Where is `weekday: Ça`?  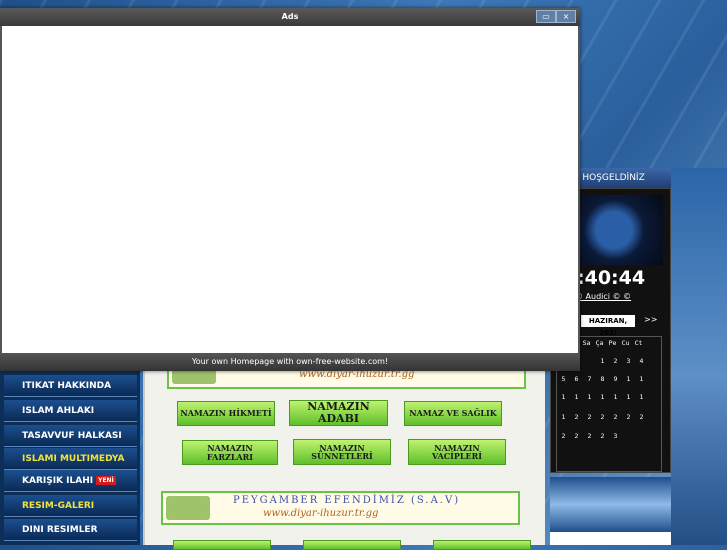
weekday: Ça is located at coordinates (599, 343).